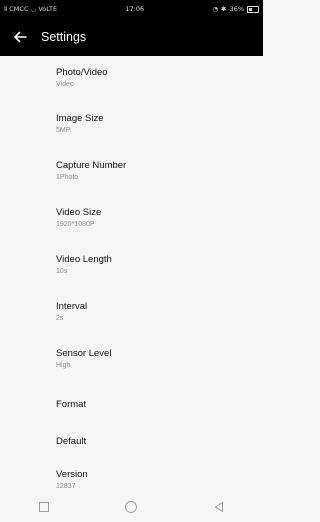 This screenshot has width=320, height=522. I want to click on setting-video-size: Video Size 1920*1080P, so click(131, 218).